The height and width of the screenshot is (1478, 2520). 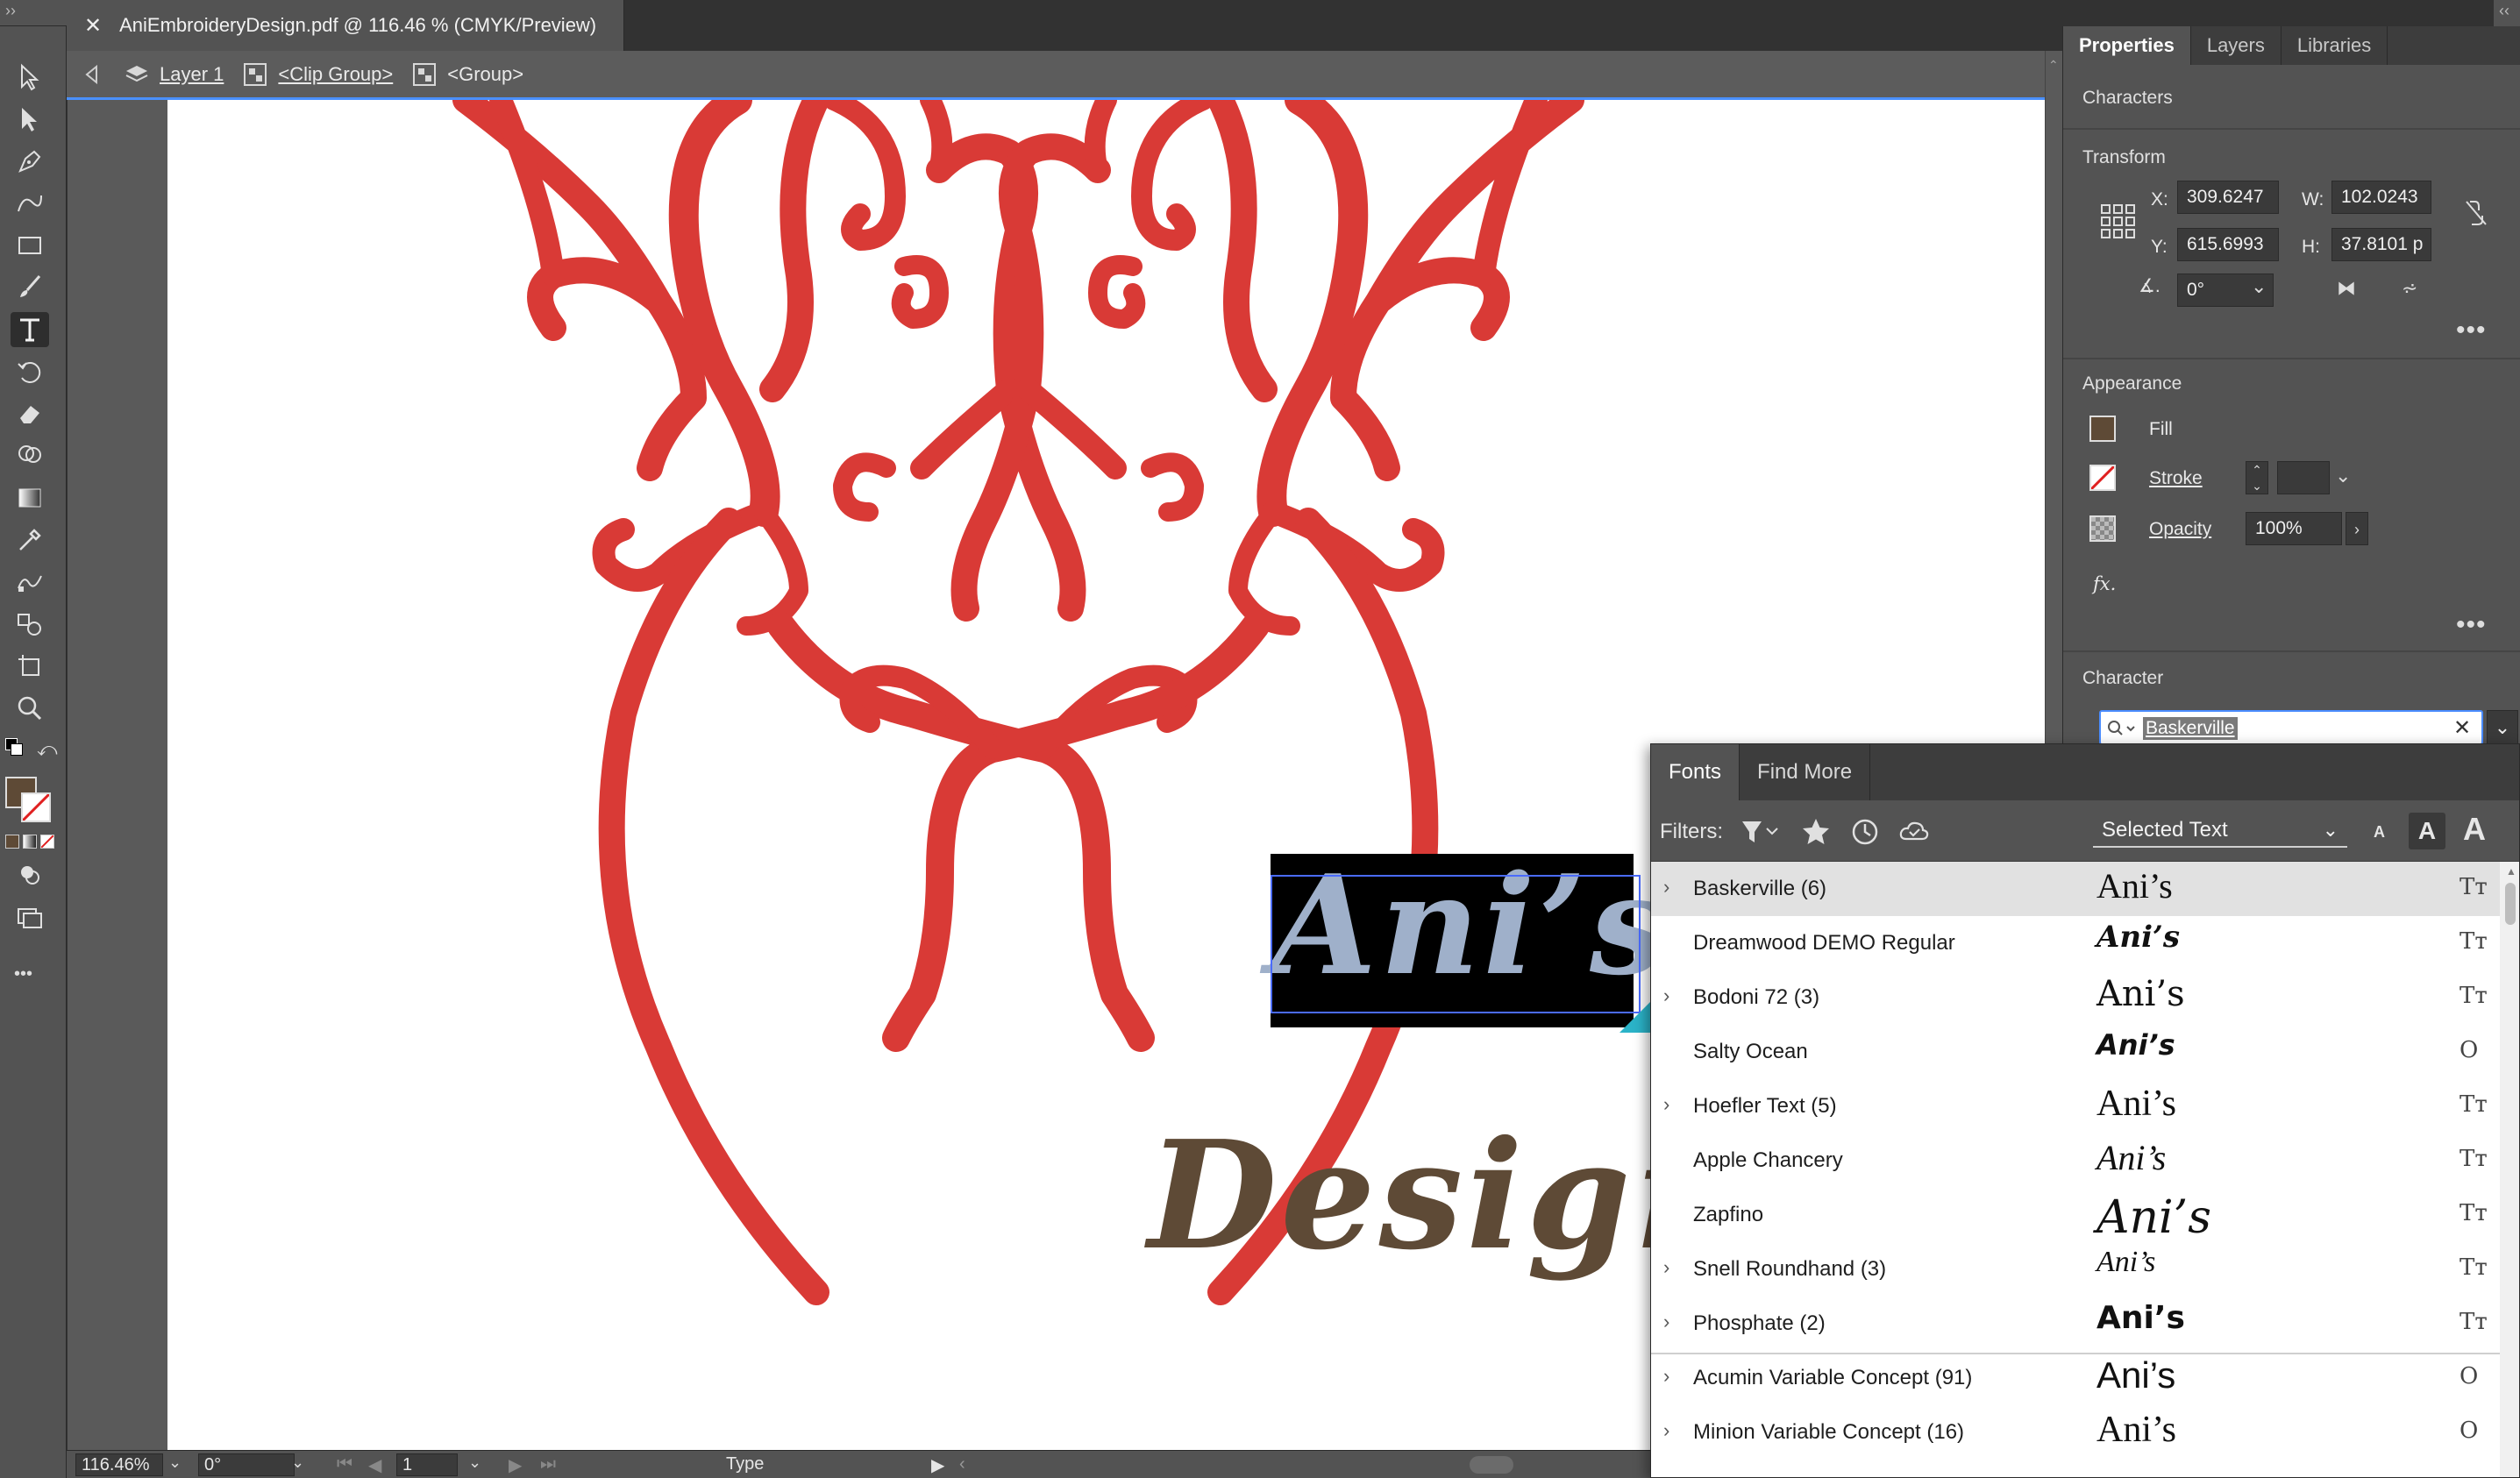 What do you see at coordinates (2075, 943) in the screenshot?
I see `font-list-item: Dreamwood DEMO Regular Ani’s Tт` at bounding box center [2075, 943].